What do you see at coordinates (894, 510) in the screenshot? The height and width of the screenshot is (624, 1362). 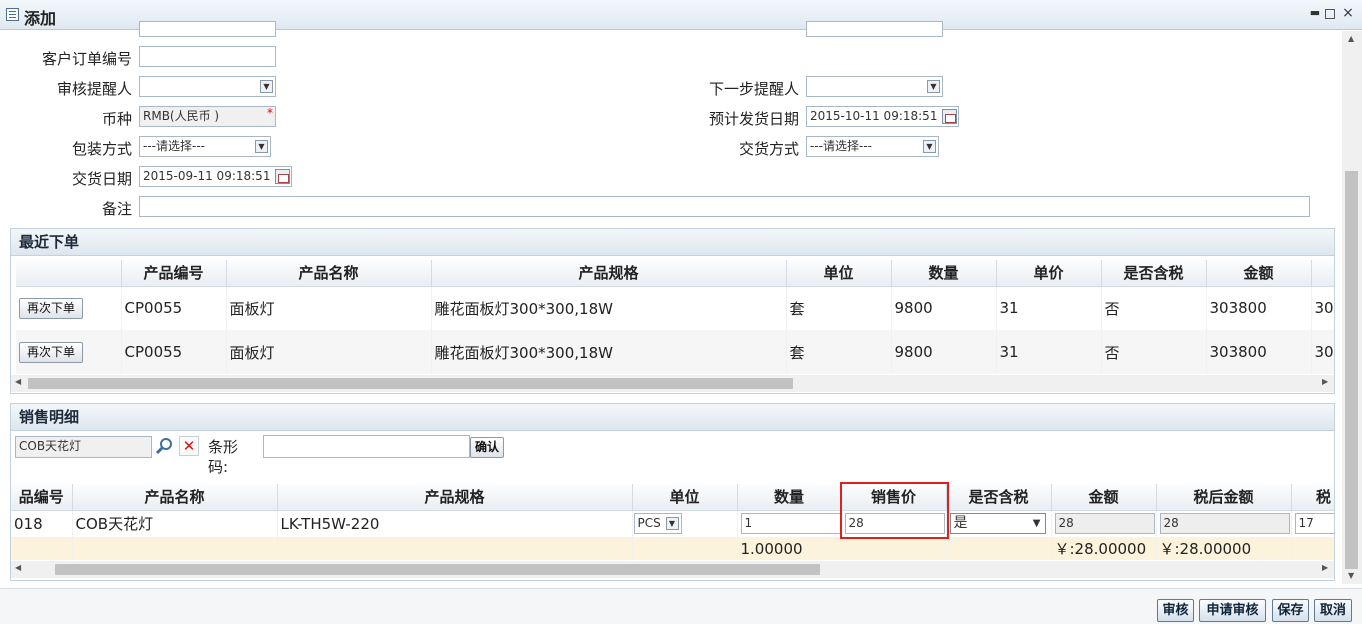 I see `price-highlight-box` at bounding box center [894, 510].